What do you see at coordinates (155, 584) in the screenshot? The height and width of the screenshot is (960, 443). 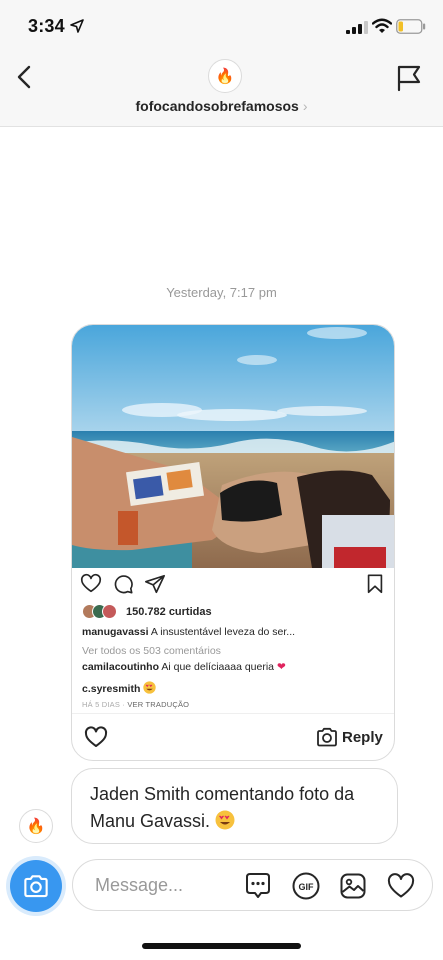 I see `share-button` at bounding box center [155, 584].